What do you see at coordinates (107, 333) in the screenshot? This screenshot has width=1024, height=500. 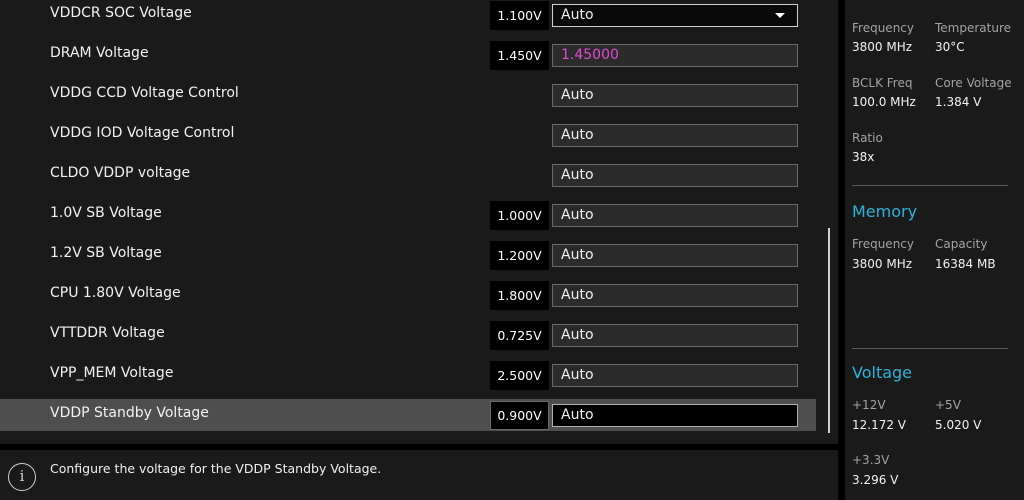 I see `setting-label: VTTDDR Voltage` at bounding box center [107, 333].